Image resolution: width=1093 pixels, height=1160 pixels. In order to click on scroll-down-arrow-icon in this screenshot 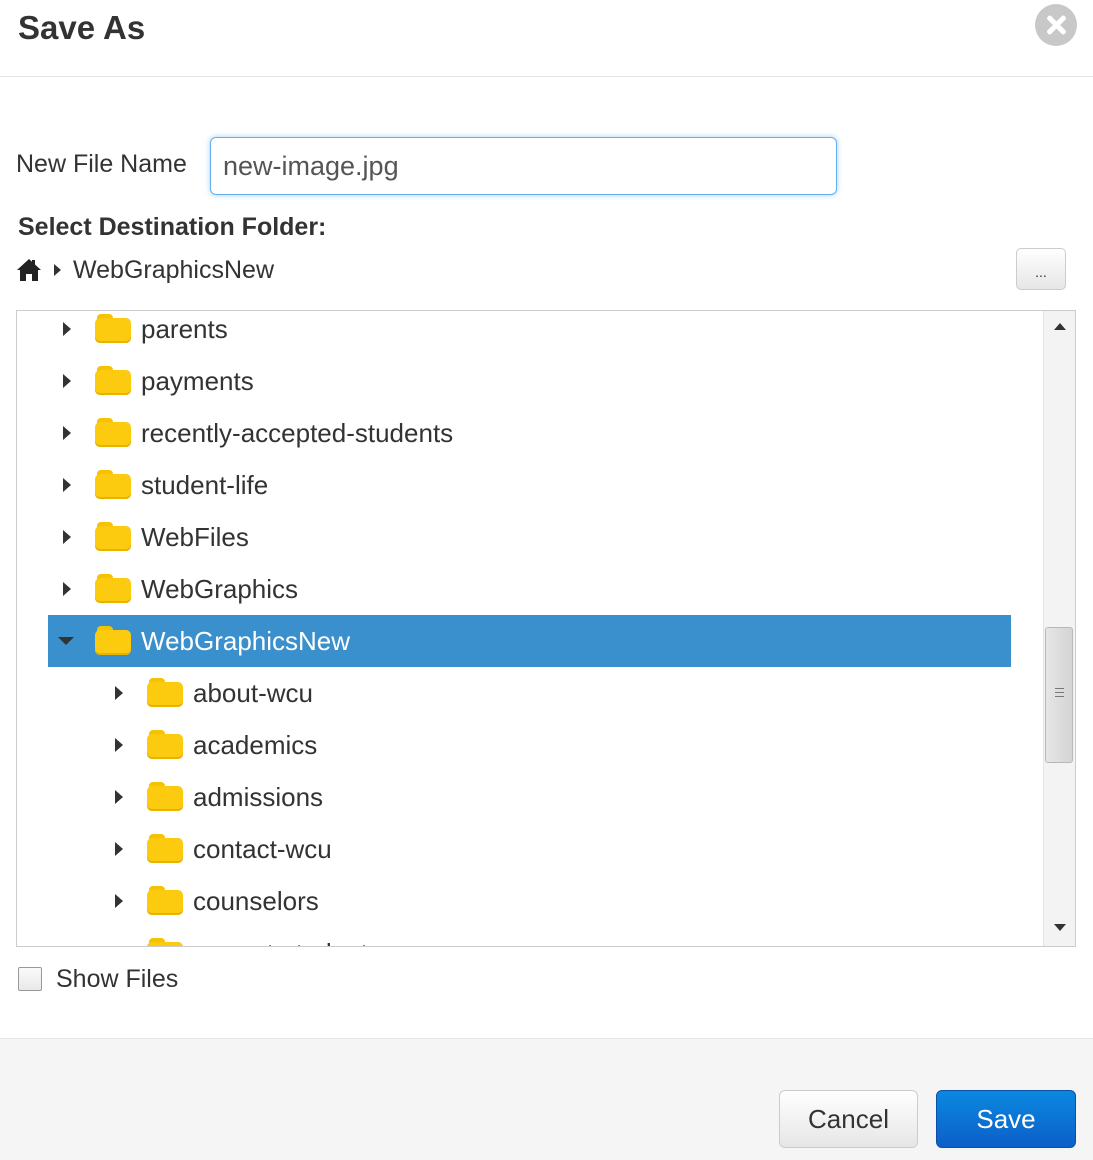, I will do `click(1060, 927)`.